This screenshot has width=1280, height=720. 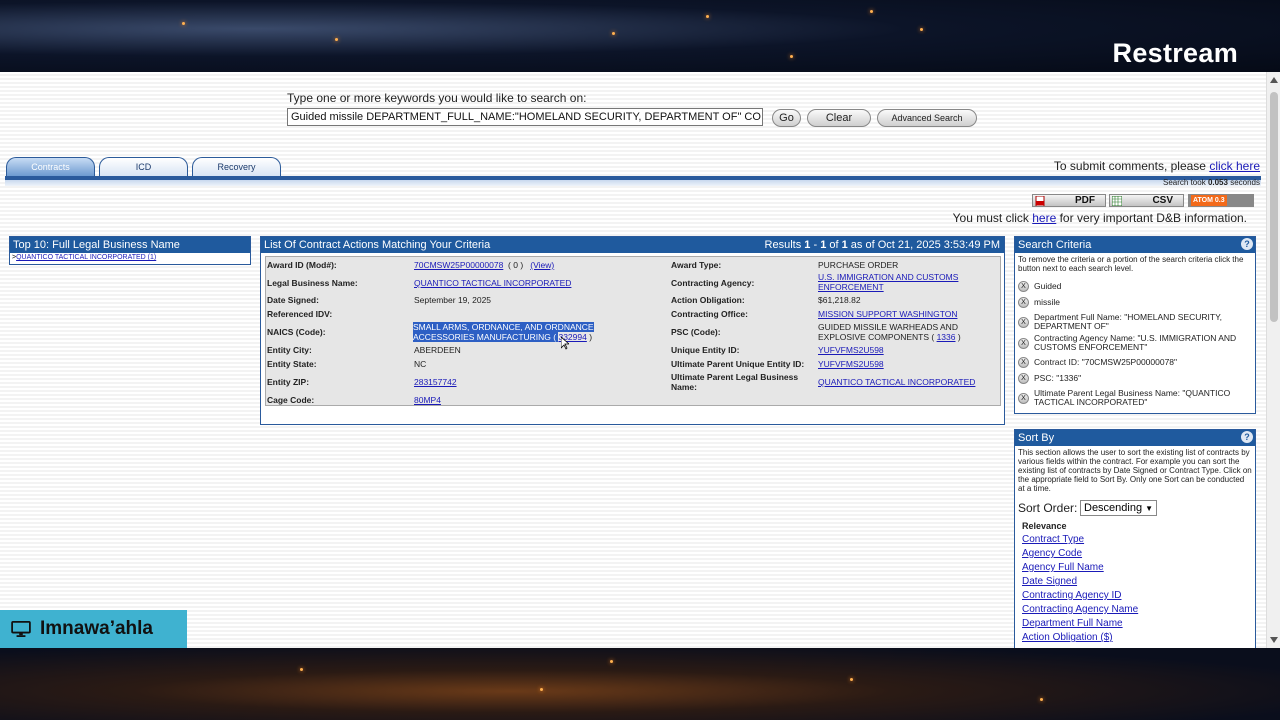 What do you see at coordinates (1274, 80) in the screenshot?
I see `scroll-up-icon` at bounding box center [1274, 80].